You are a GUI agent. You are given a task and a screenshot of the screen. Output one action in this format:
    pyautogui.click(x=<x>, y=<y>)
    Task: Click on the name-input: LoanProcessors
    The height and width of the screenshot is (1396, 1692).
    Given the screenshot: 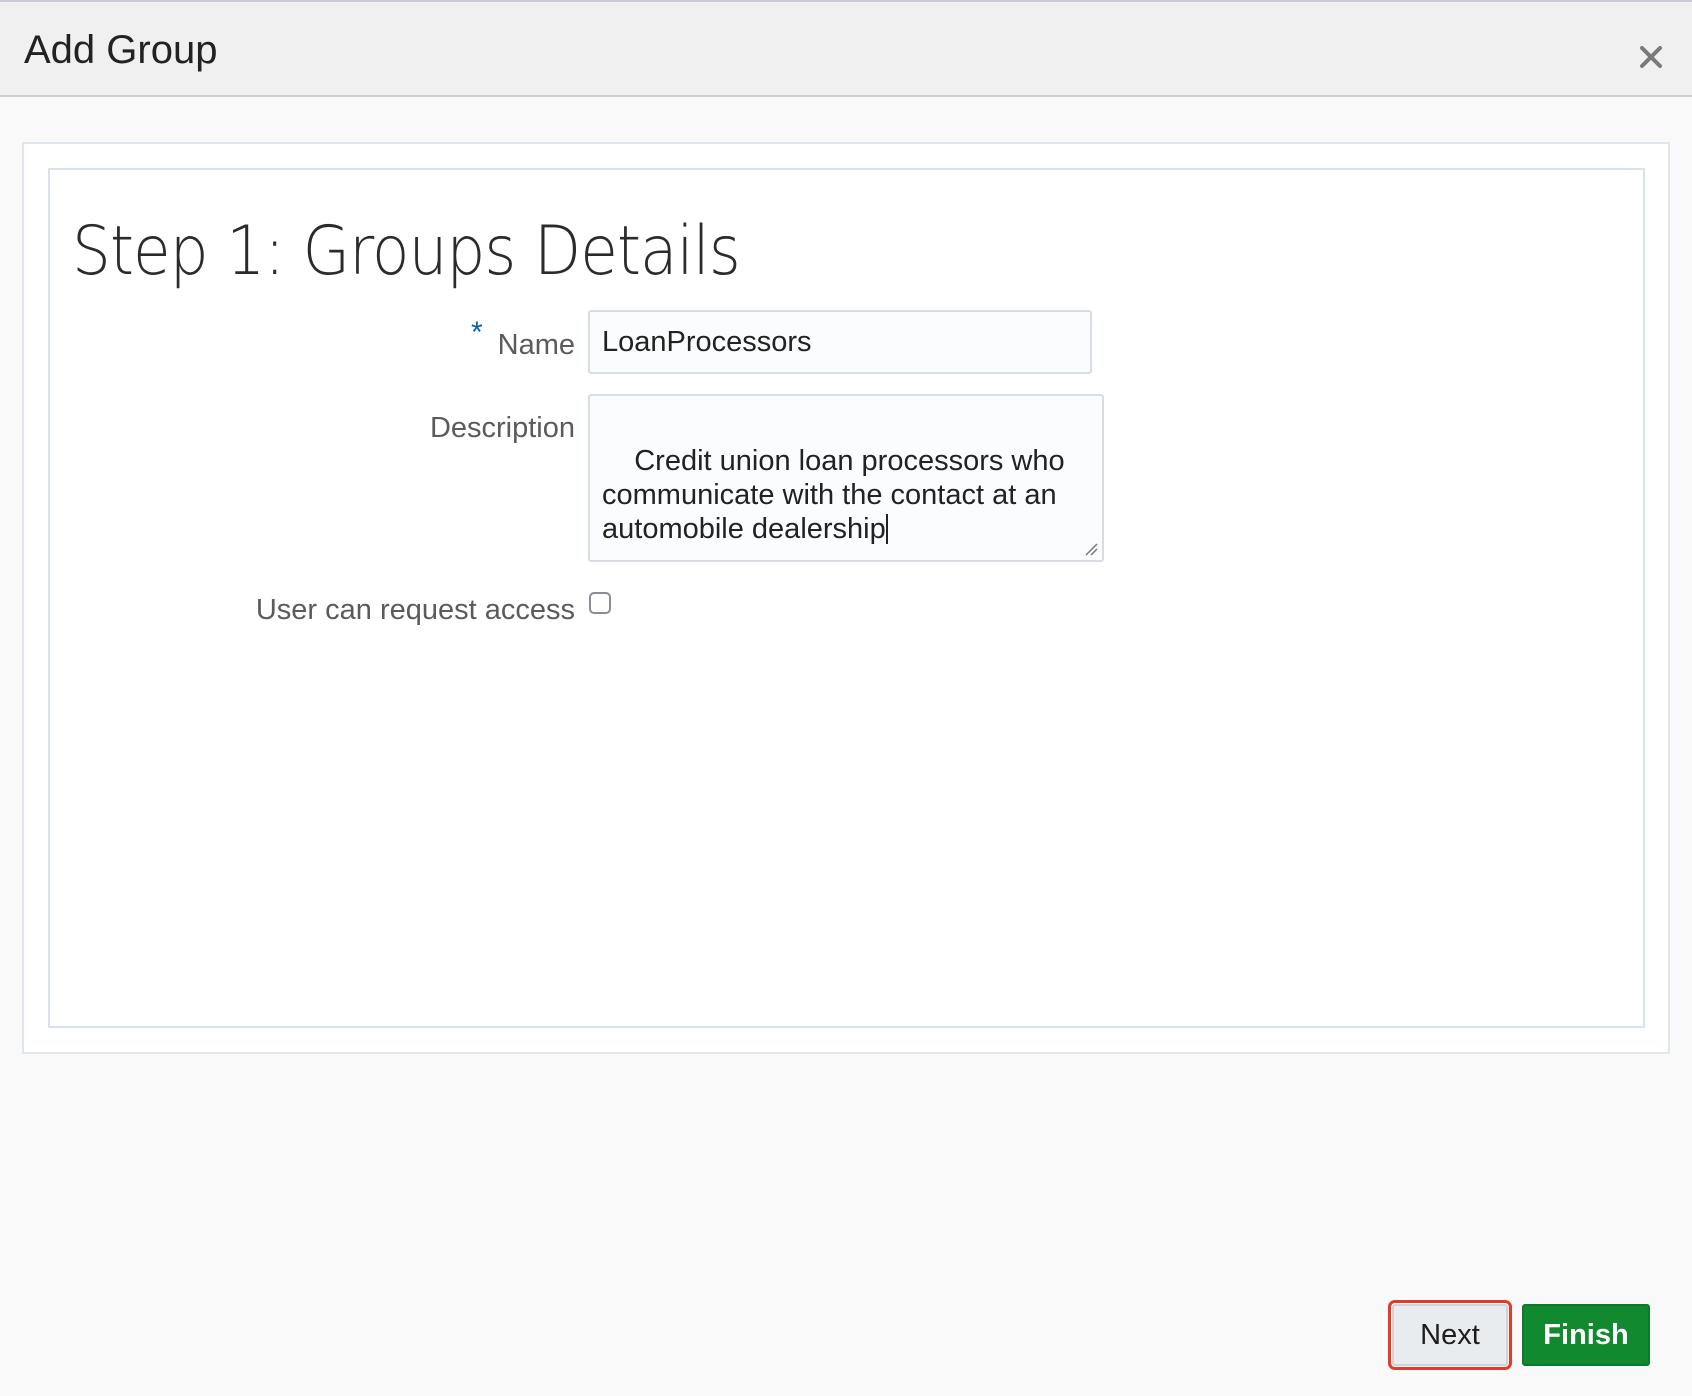 What is the action you would take?
    pyautogui.click(x=840, y=342)
    